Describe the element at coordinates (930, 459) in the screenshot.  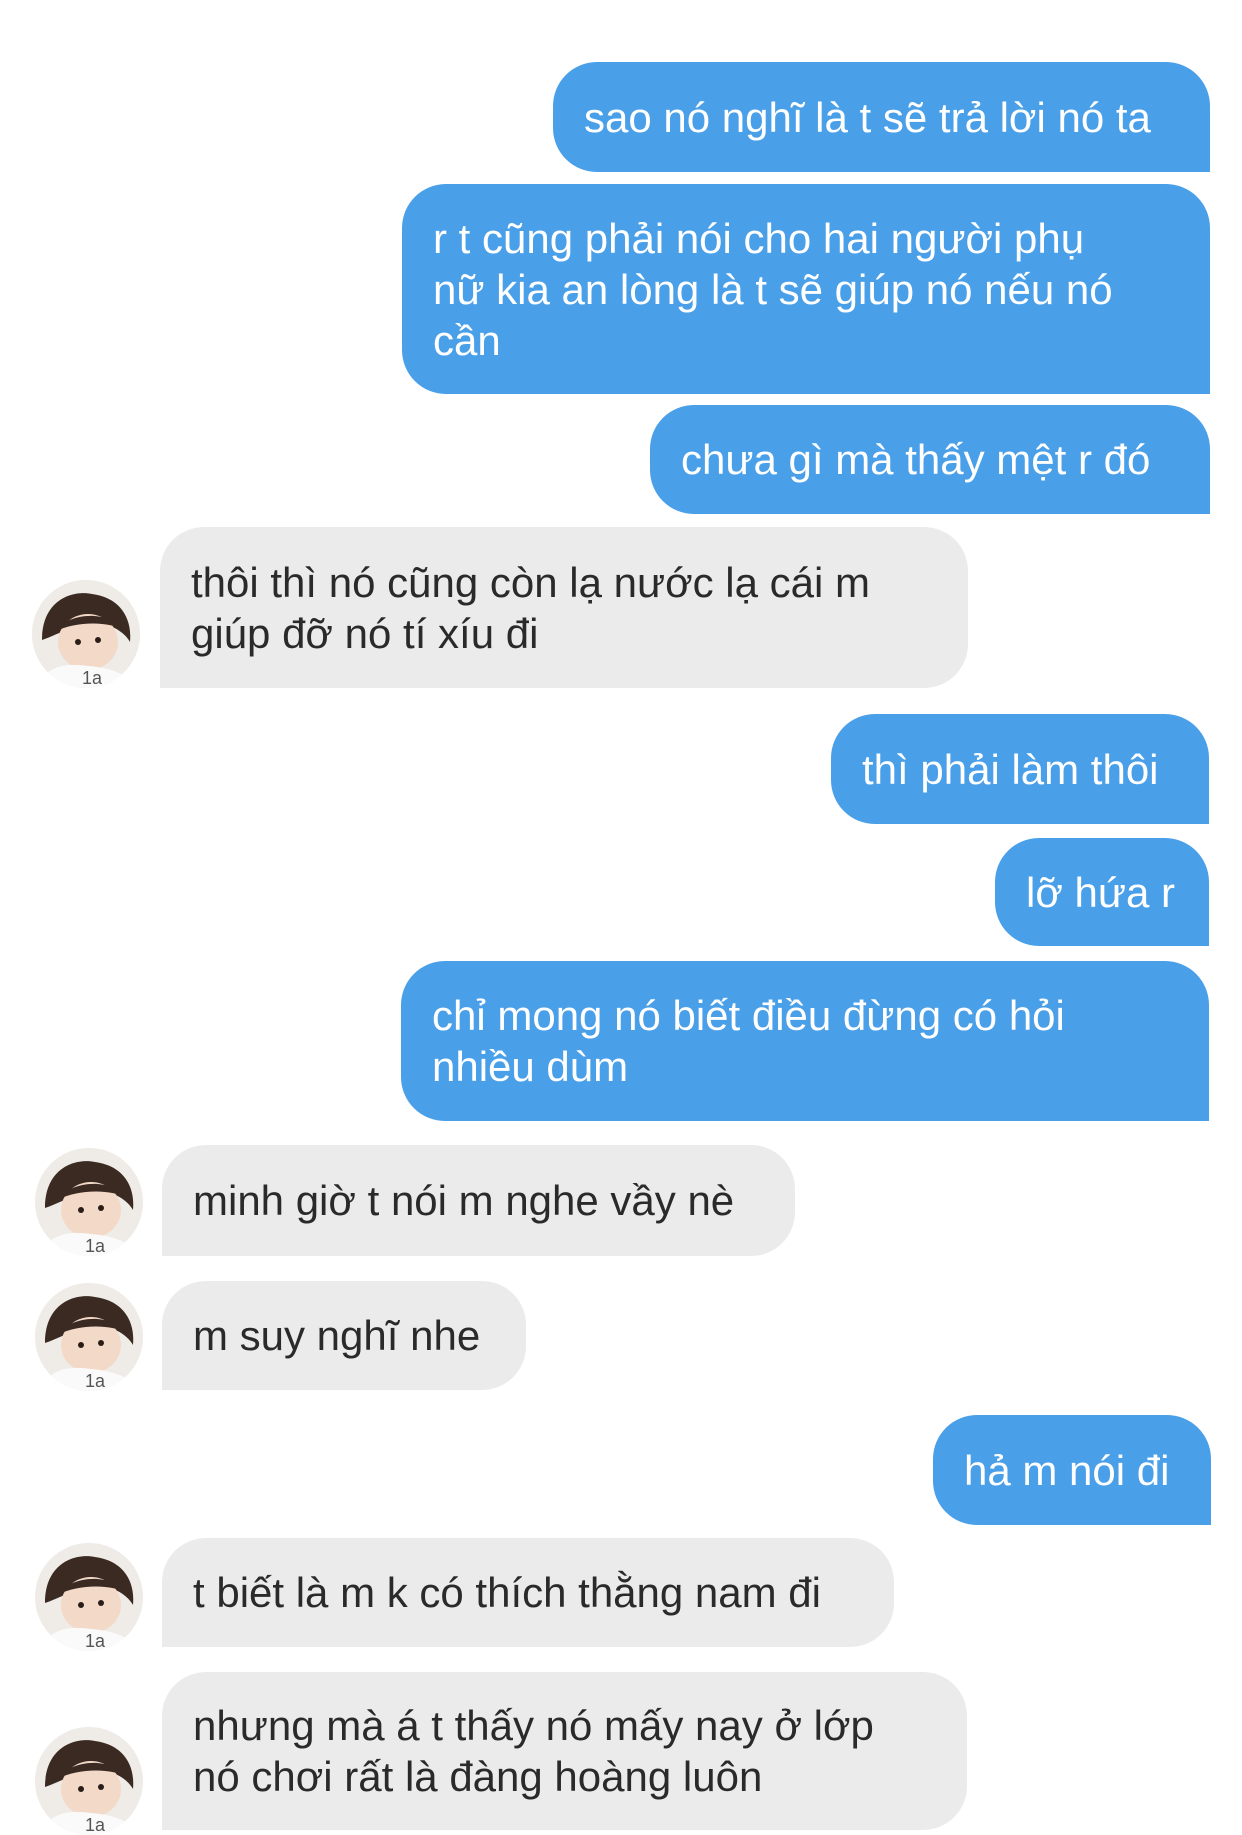
I see `sent-message: chưa gì mà thấy mệt r đó` at that location.